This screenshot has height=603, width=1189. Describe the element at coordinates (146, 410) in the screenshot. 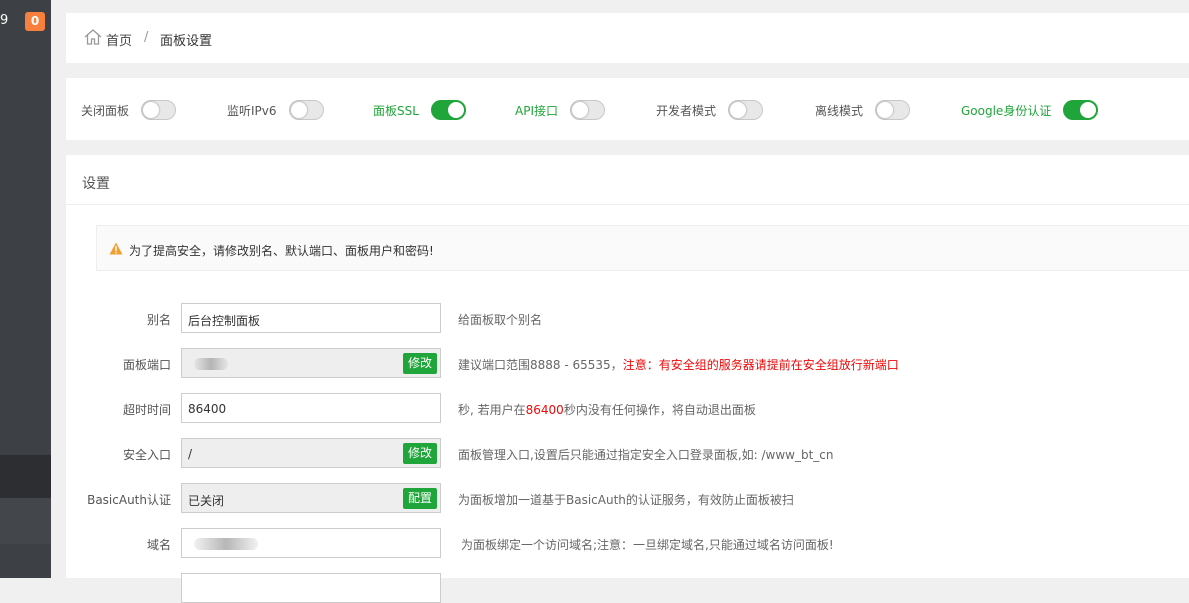

I see `timeout-label: 超时时间` at that location.